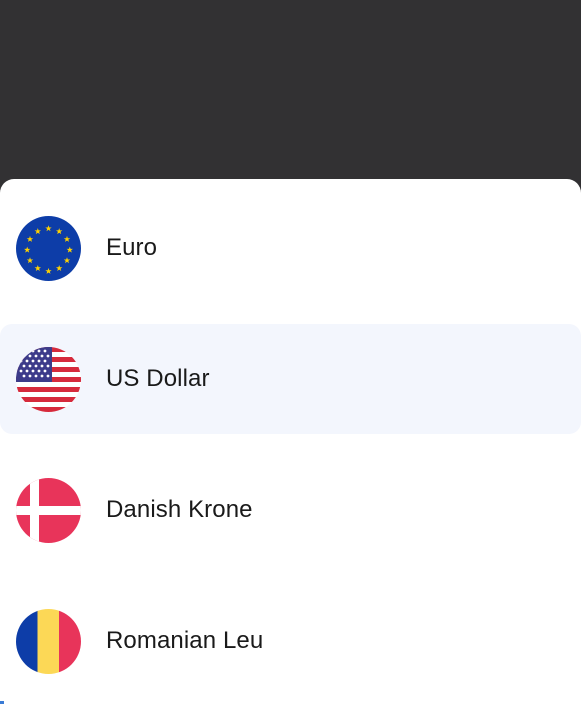  Describe the element at coordinates (48, 641) in the screenshot. I see `romania-flag-icon` at that location.